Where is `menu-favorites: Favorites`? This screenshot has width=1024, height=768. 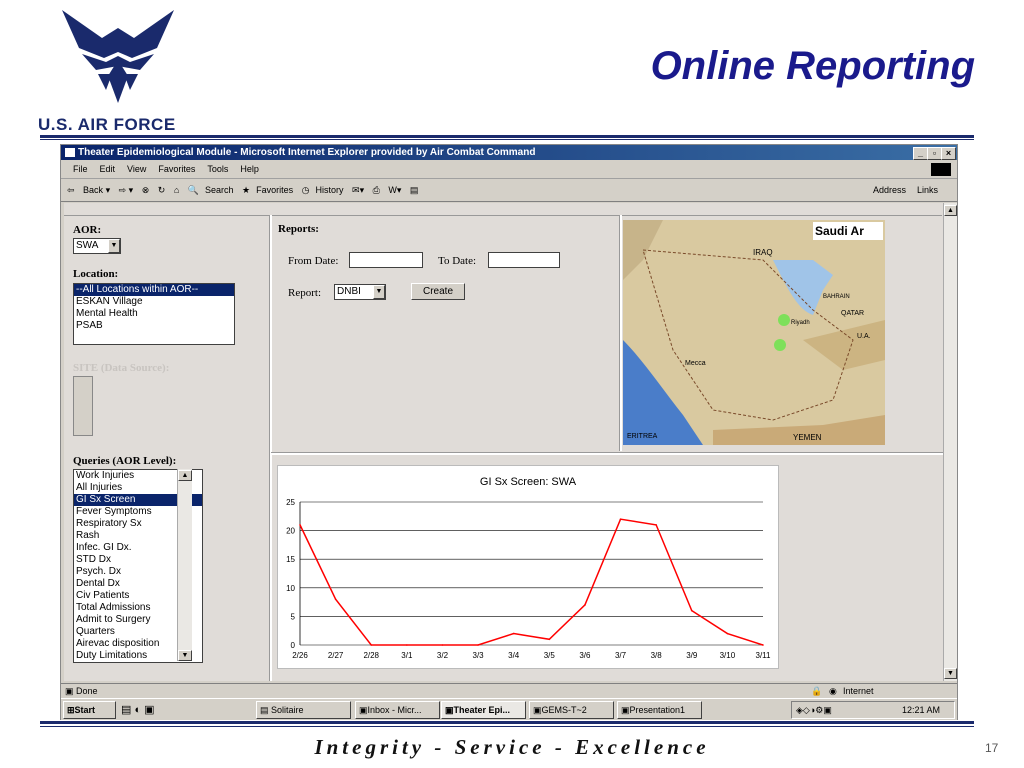
menu-favorites: Favorites is located at coordinates (176, 169).